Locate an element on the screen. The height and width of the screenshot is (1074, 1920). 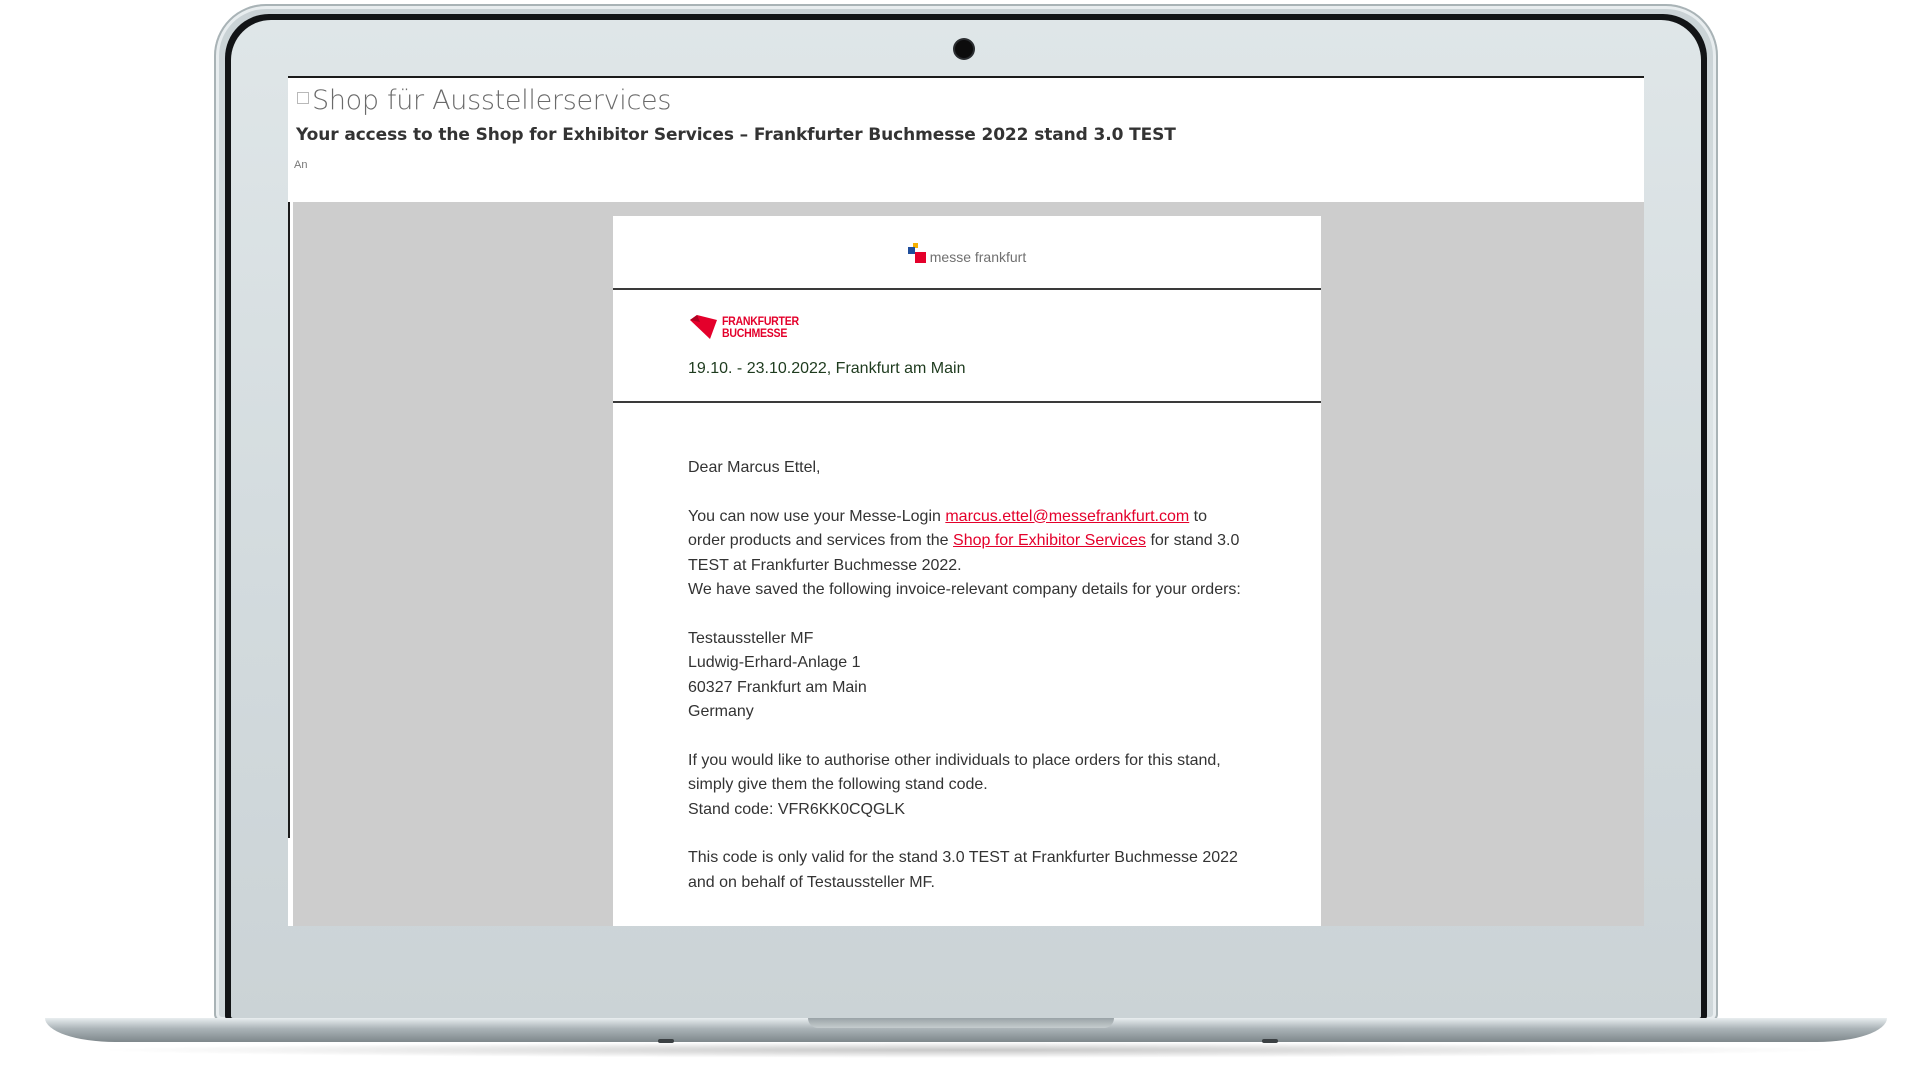
company-country: Germany is located at coordinates (721, 712).